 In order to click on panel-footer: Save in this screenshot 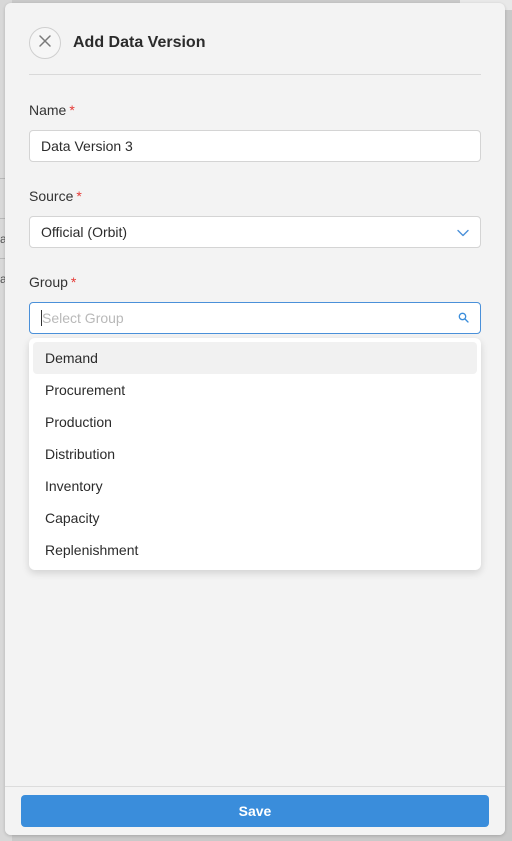, I will do `click(255, 810)`.